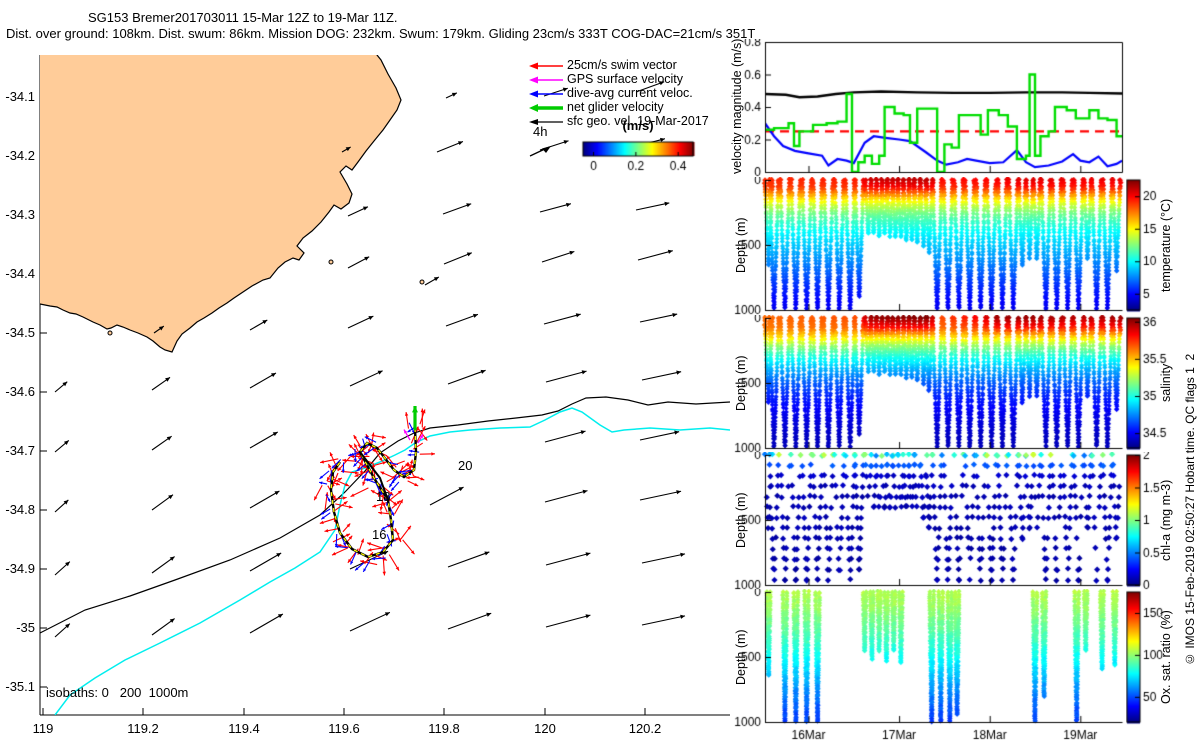  Describe the element at coordinates (1166, 383) in the screenshot. I see `salinity-colorbar-label: salinity` at that location.